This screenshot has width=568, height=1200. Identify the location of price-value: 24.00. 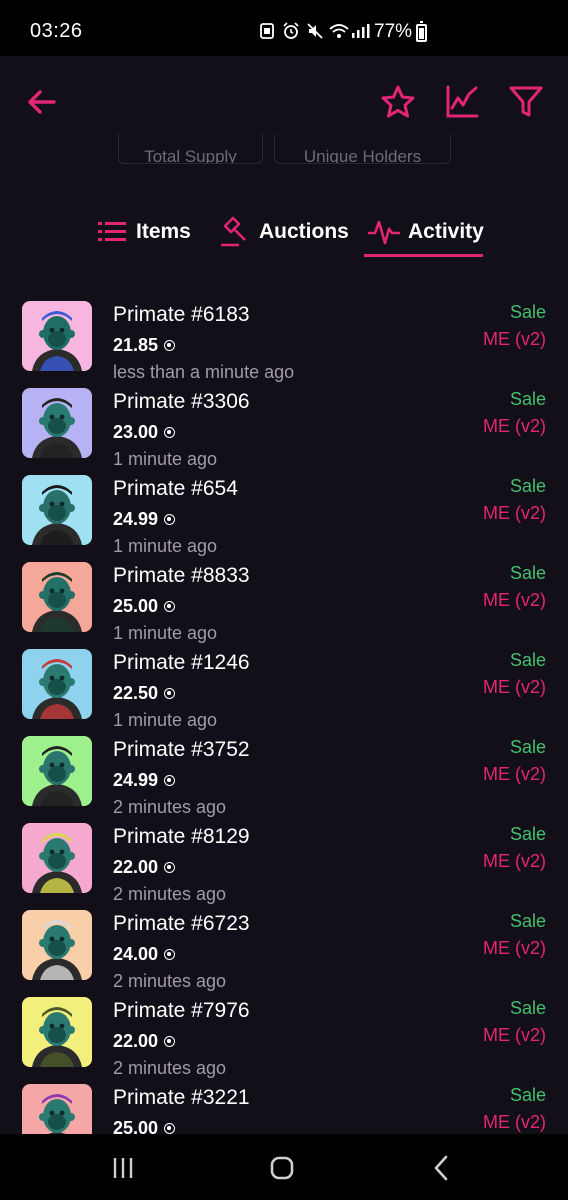
(136, 954).